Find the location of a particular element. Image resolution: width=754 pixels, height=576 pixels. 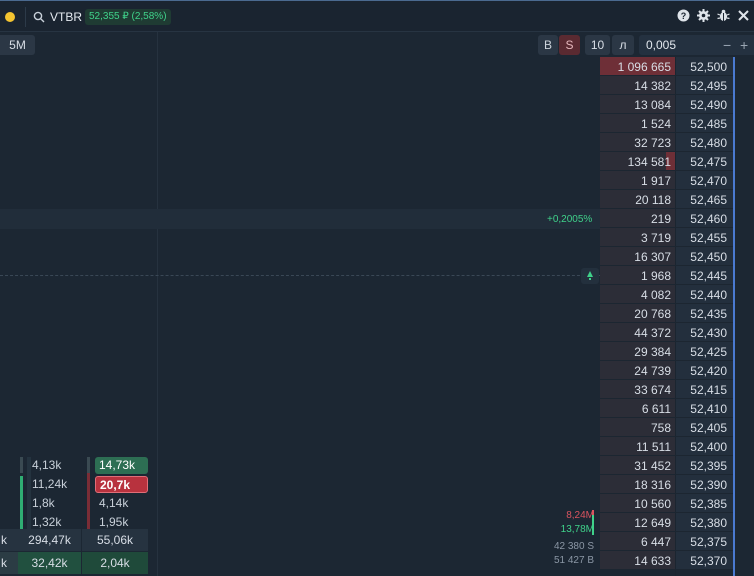

price-step-value: 0,005 is located at coordinates (661, 45).